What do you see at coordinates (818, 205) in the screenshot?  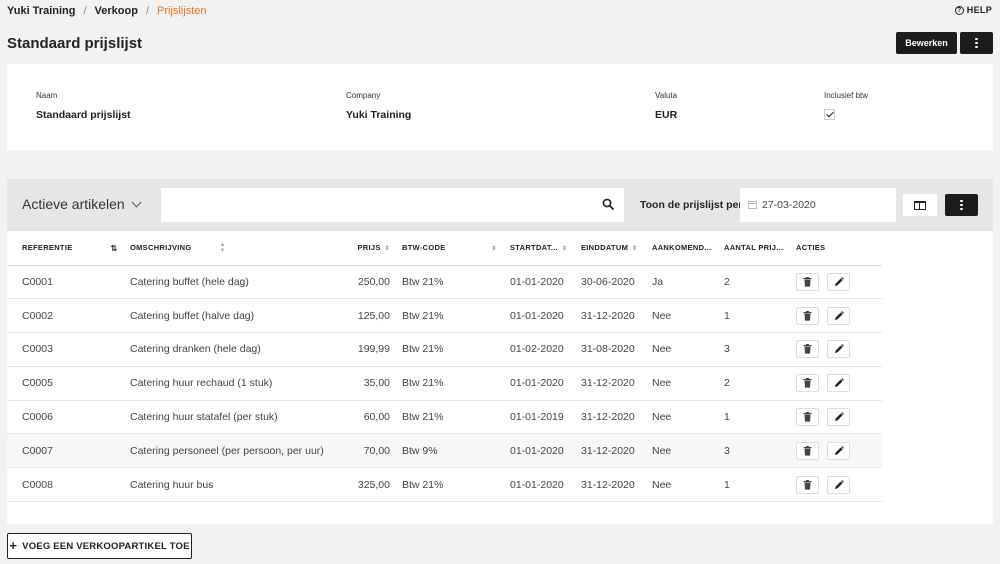 I see `date-picker: 27-03-2020` at bounding box center [818, 205].